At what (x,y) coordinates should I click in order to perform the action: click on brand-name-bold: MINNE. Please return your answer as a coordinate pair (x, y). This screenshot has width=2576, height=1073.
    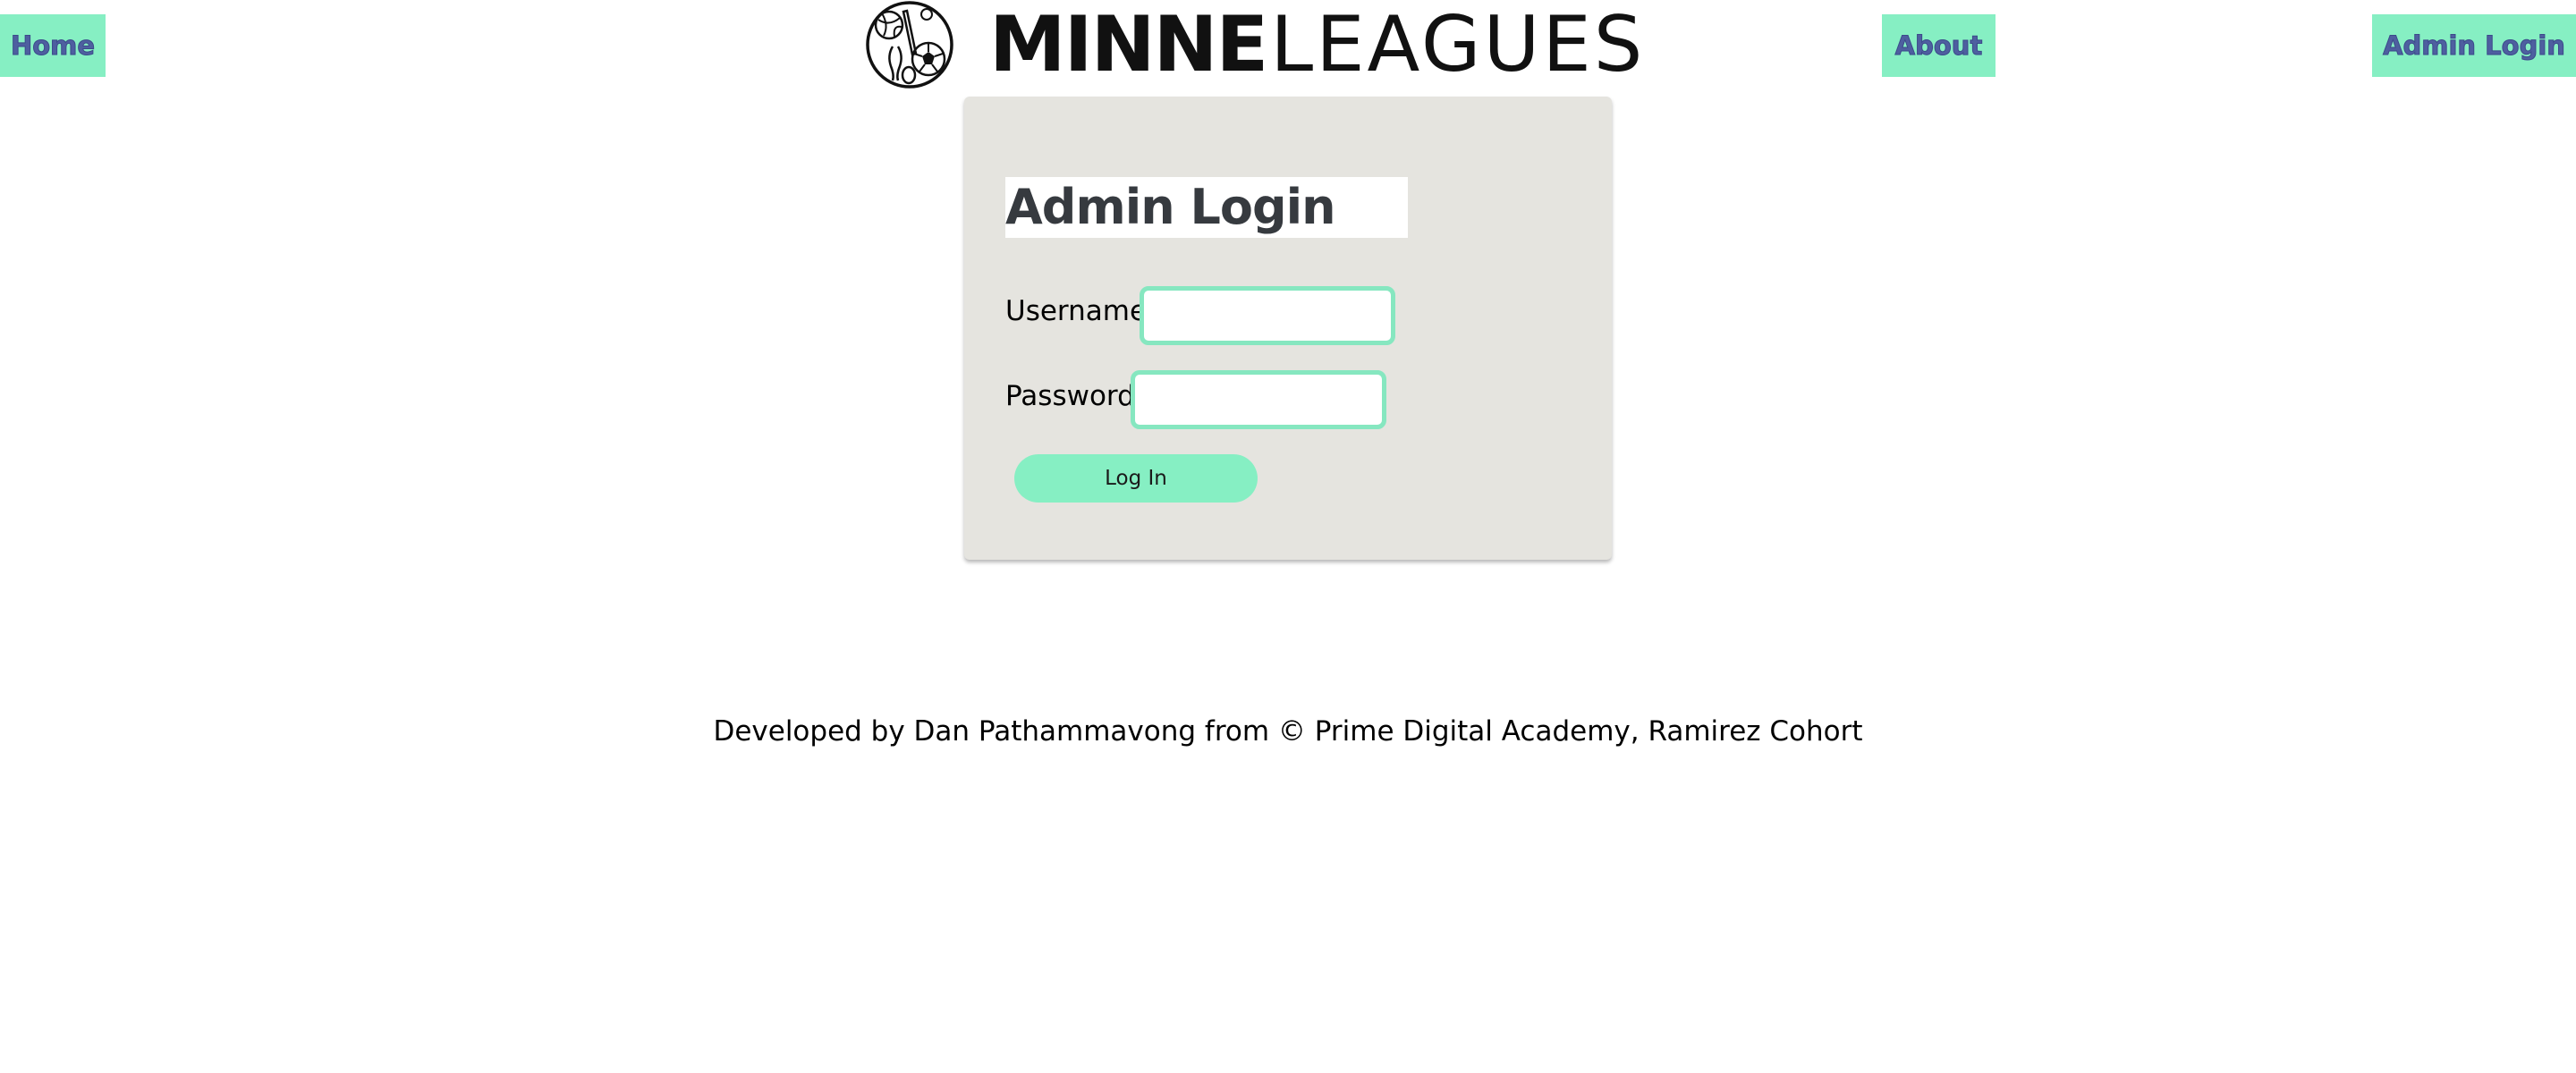
    Looking at the image, I should click on (1128, 44).